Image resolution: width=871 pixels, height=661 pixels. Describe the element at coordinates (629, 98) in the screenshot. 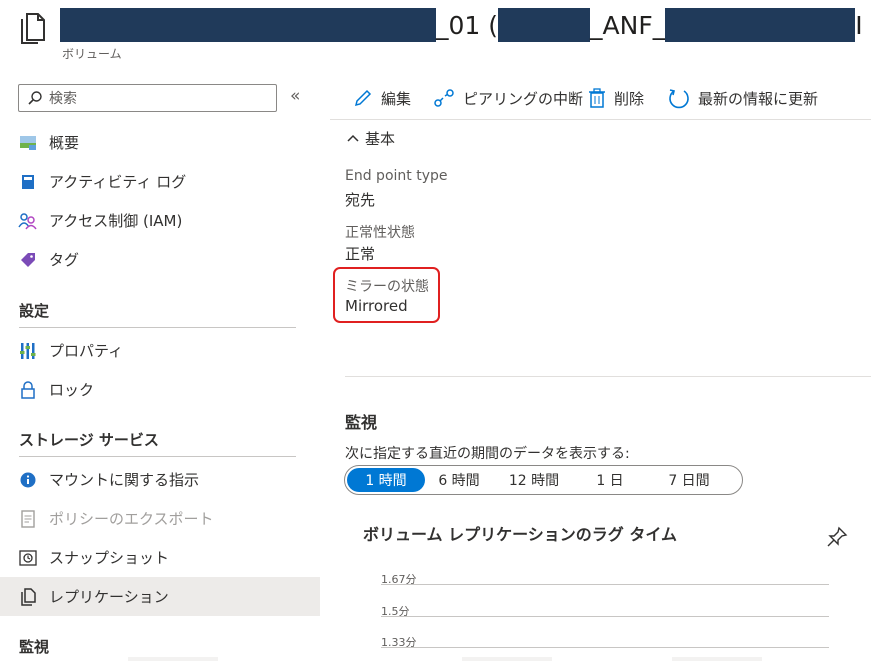

I see `delete-label: 削除` at that location.